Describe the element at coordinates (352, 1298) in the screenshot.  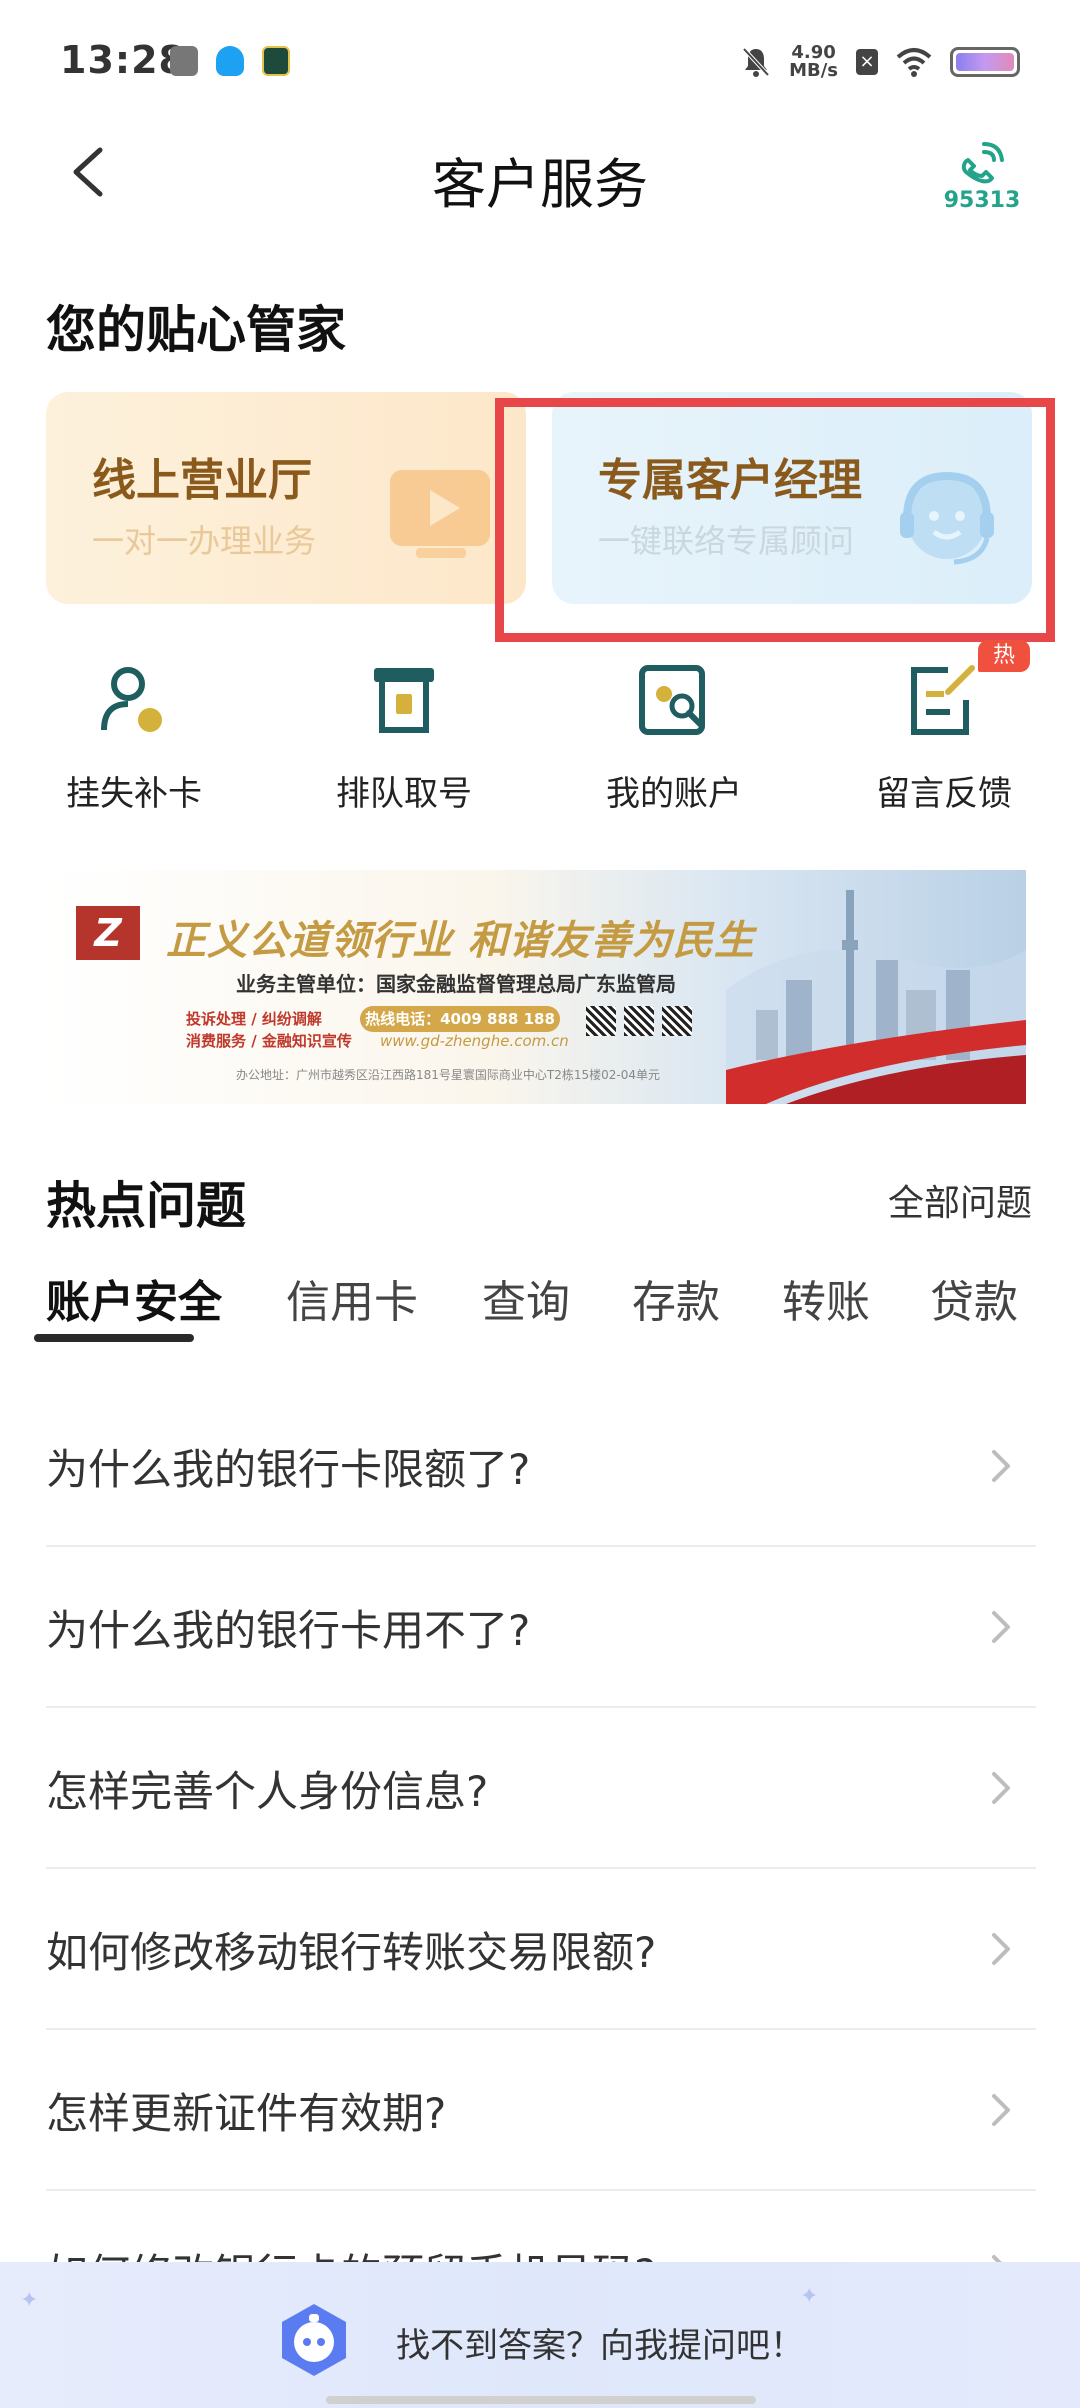
I see `tab-credit-card: 信用卡` at that location.